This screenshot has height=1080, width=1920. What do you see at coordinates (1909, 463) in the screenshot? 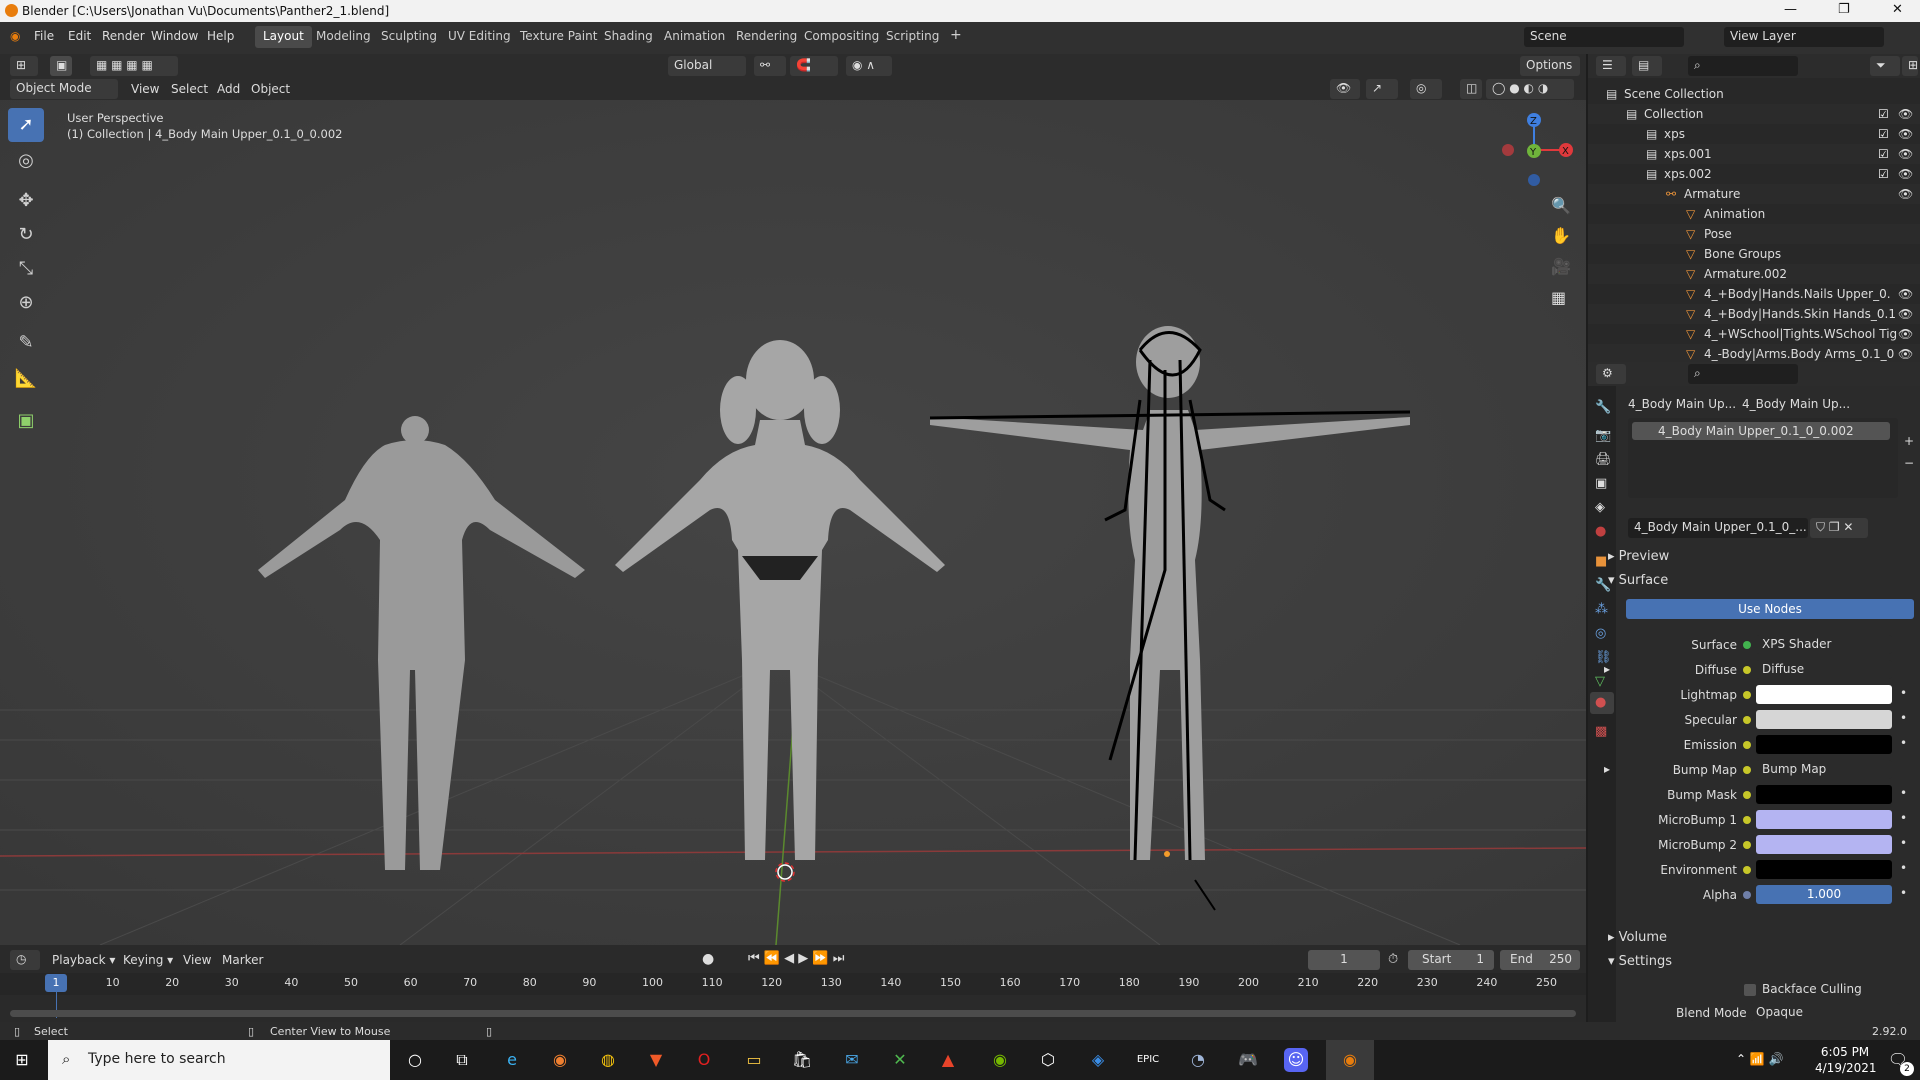
I see `remove-slot-icon: −` at bounding box center [1909, 463].